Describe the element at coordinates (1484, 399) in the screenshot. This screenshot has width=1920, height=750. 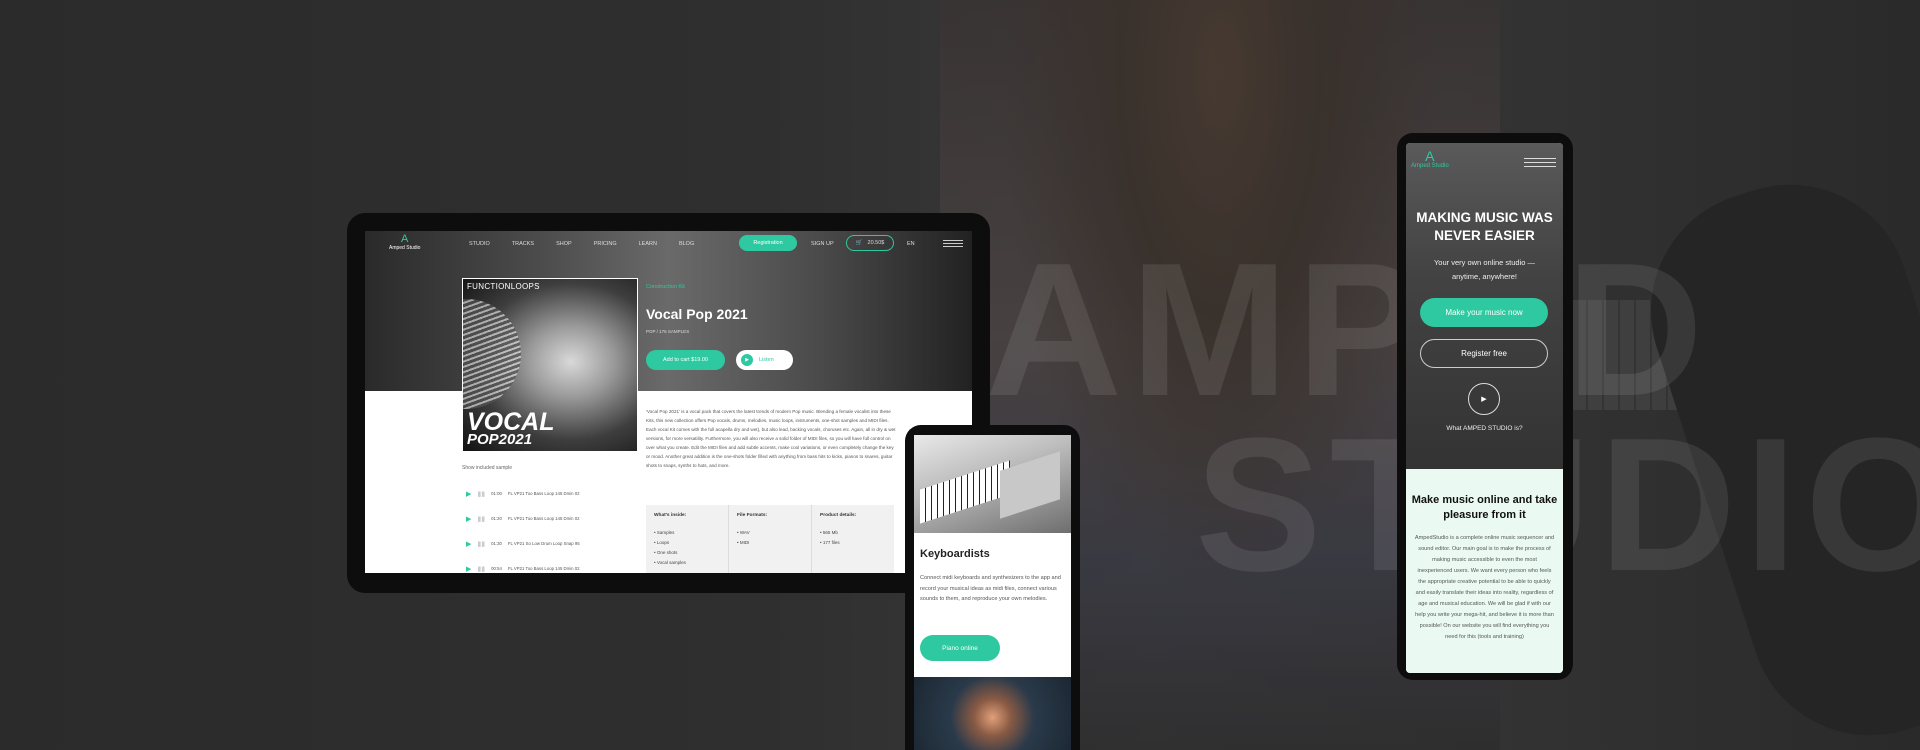
I see `play-video-icon: ▶` at that location.